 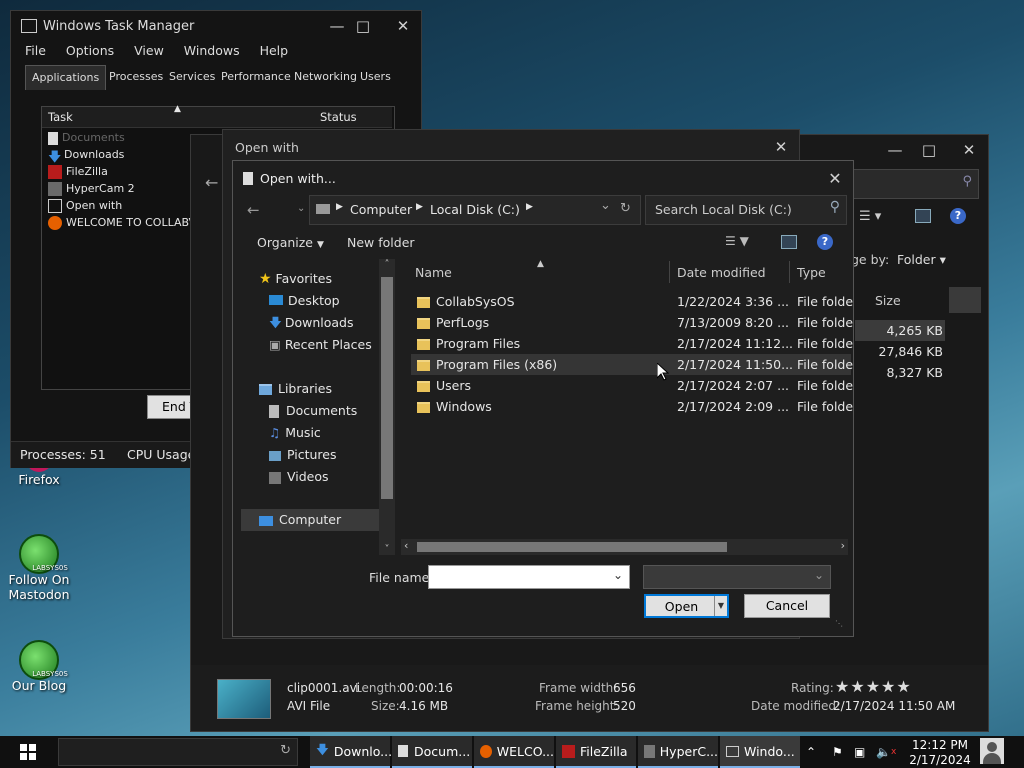 I want to click on view-options-icon: ☰ ▾, so click(x=870, y=216).